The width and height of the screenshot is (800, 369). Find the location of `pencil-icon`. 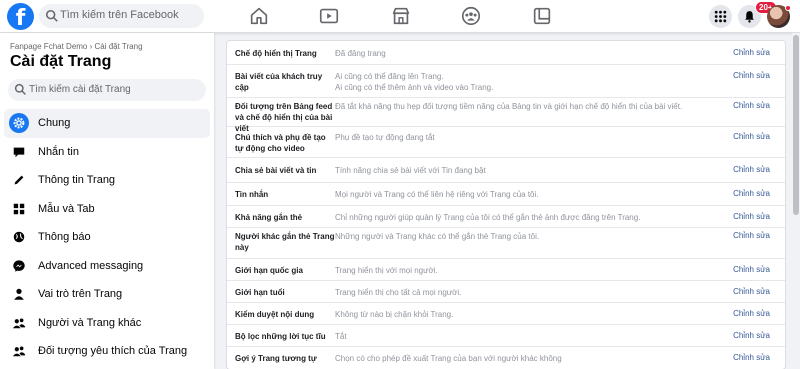

pencil-icon is located at coordinates (19, 180).